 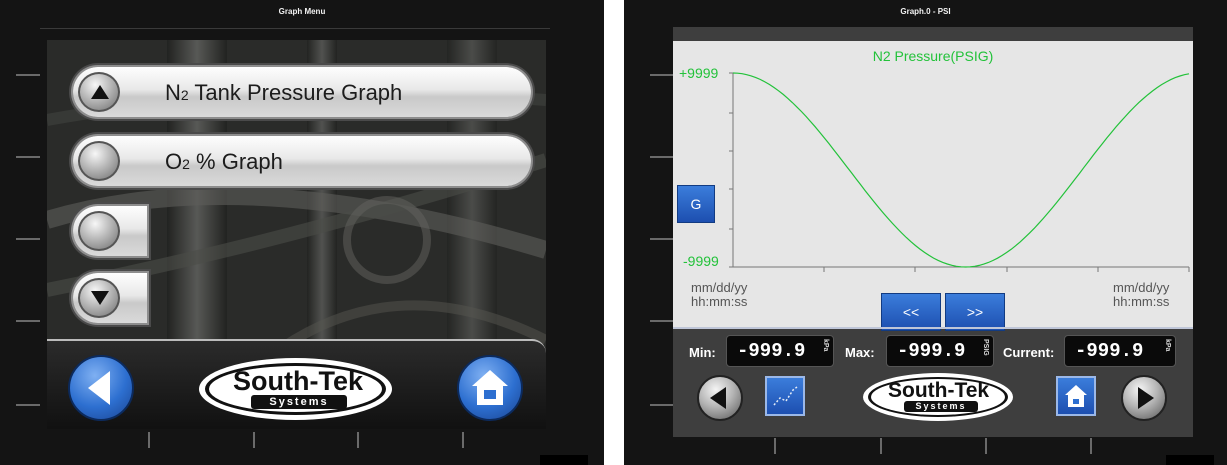 I want to click on menu-item-label: N2 Tank Pressure Graph, so click(x=284, y=92).